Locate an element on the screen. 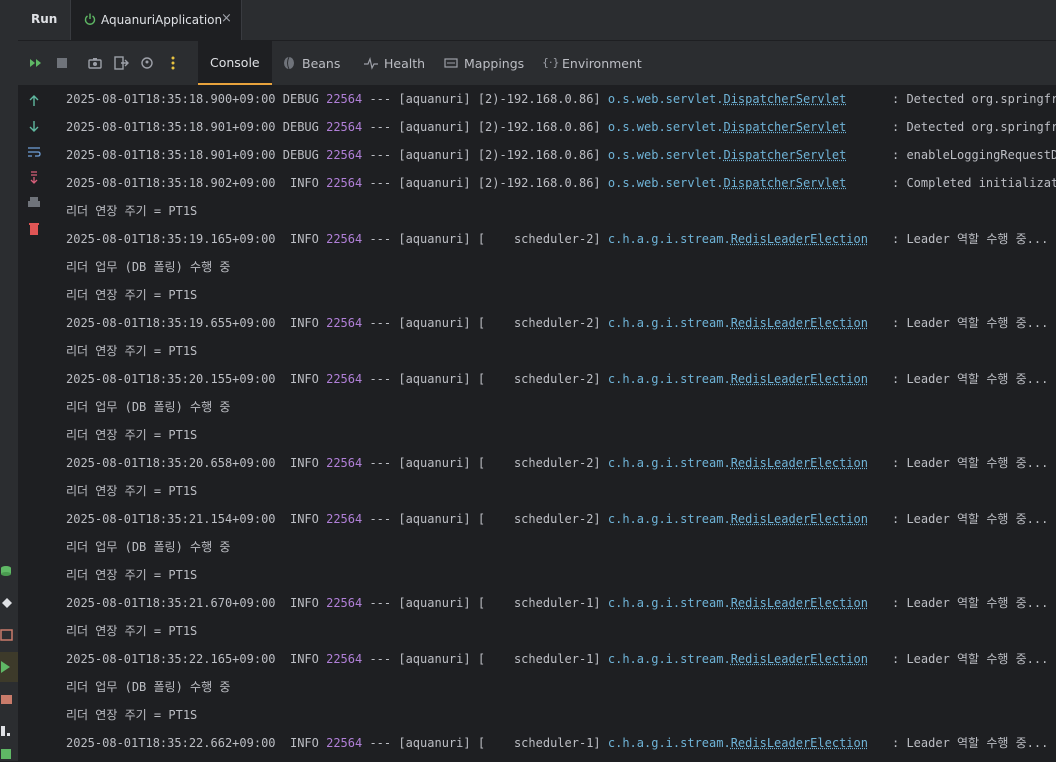 This screenshot has width=1056, height=762. log-timestamp: 2025-08-01T18:35:22.165+09:00 is located at coordinates (171, 659).